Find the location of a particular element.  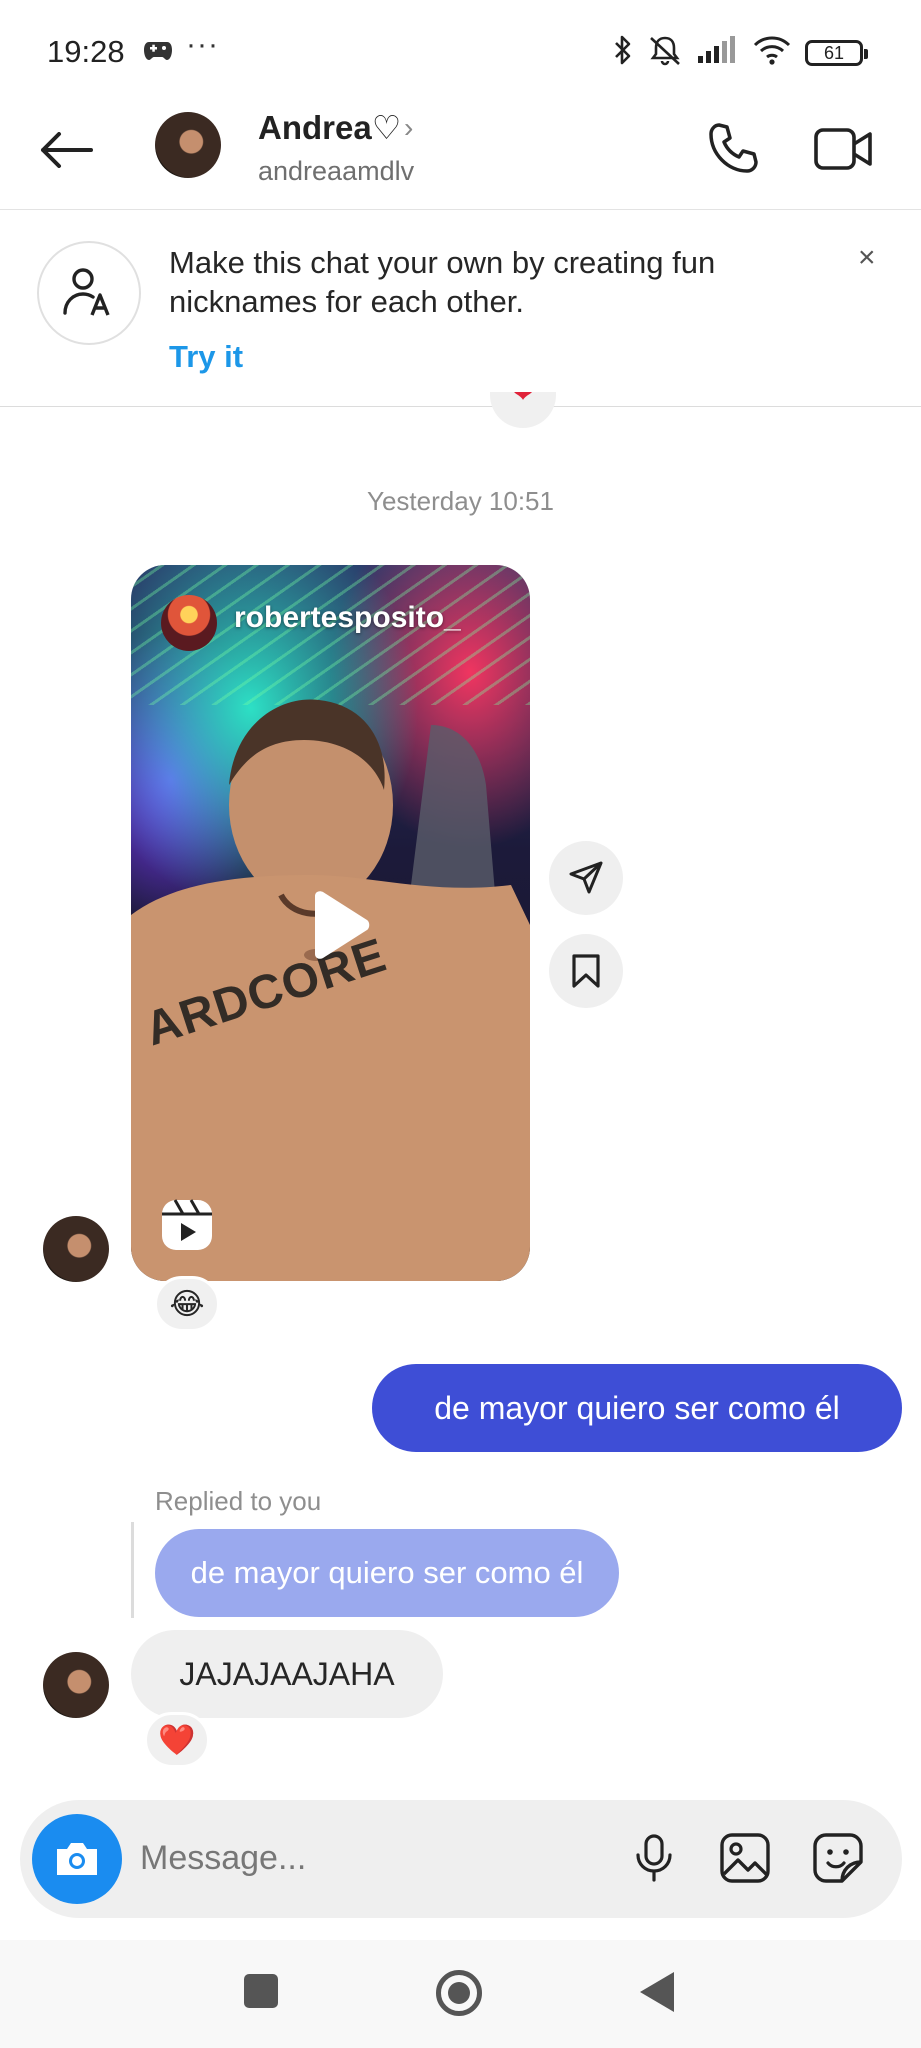

close-icon: × is located at coordinates (867, 258).